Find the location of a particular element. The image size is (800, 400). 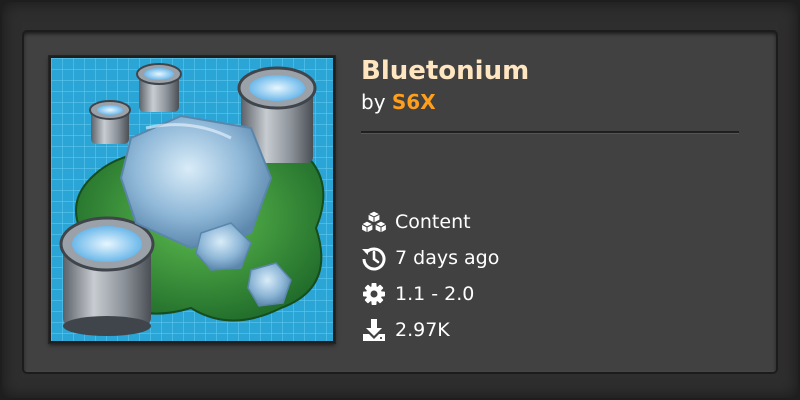

meta-updated: 7 days ago is located at coordinates (430, 258).